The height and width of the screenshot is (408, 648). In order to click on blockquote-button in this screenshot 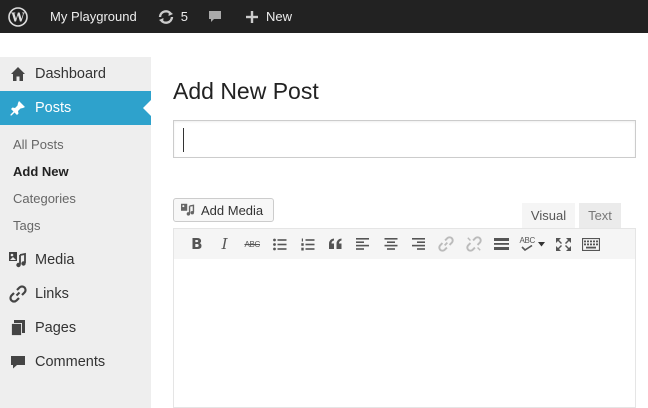, I will do `click(335, 244)`.